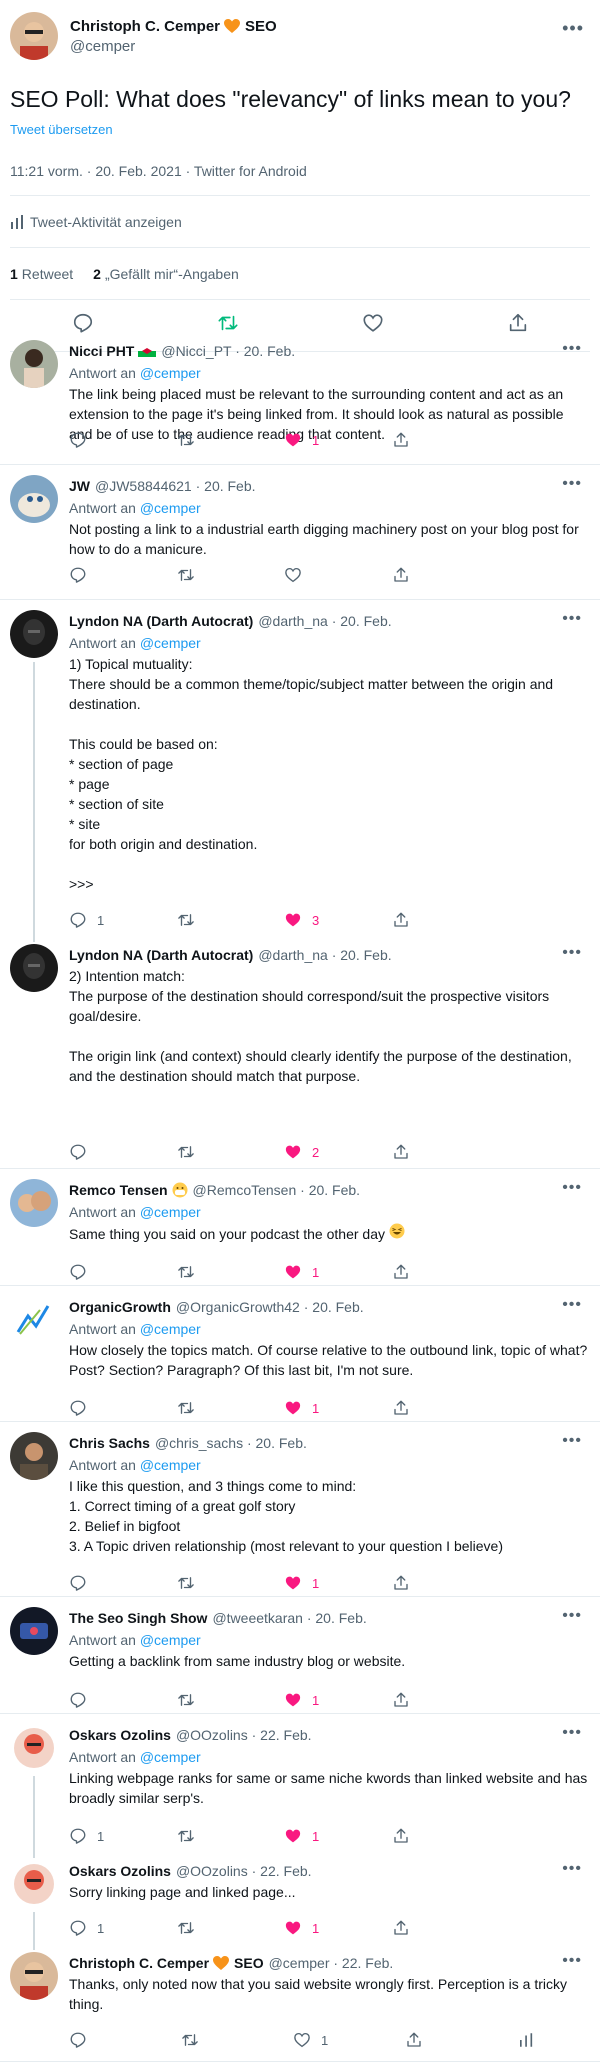  What do you see at coordinates (166, 274) in the screenshot?
I see `likes-stat: 2 „Gefällt mir“-Angaben` at bounding box center [166, 274].